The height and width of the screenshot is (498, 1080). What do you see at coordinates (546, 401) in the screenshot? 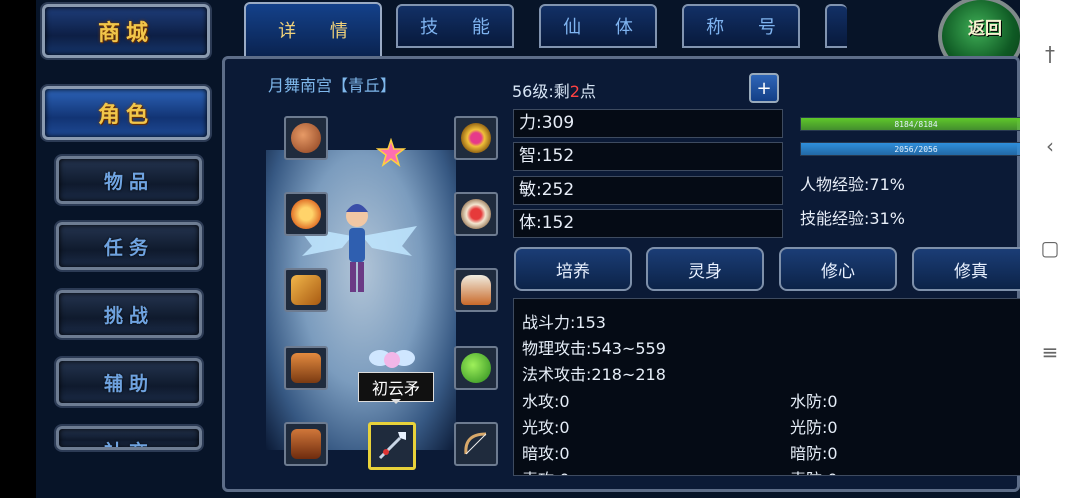
I see `water-attack: 水攻:0` at bounding box center [546, 401].